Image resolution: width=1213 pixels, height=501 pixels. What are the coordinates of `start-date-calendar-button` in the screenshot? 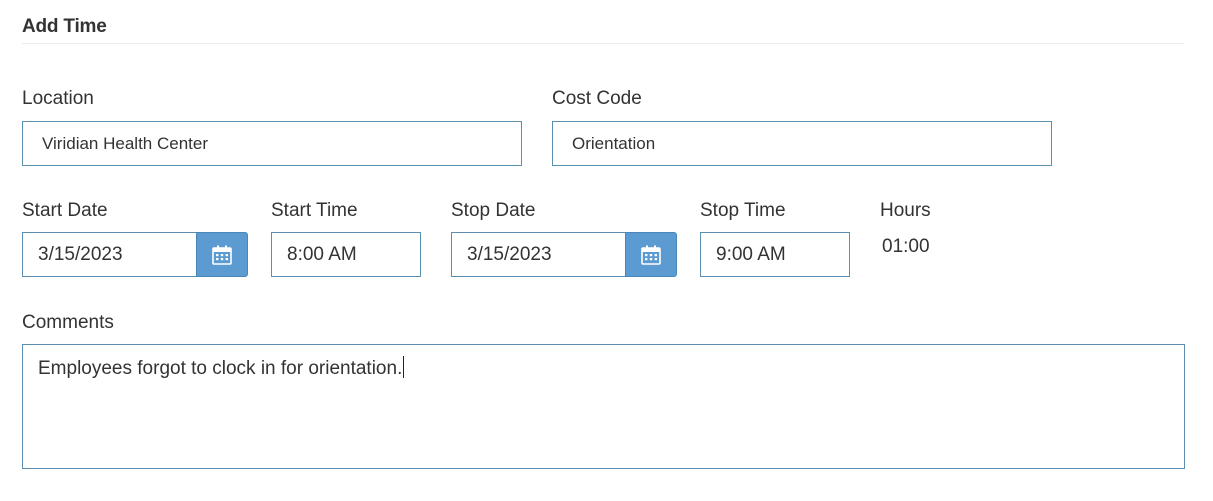 It's located at (222, 254).